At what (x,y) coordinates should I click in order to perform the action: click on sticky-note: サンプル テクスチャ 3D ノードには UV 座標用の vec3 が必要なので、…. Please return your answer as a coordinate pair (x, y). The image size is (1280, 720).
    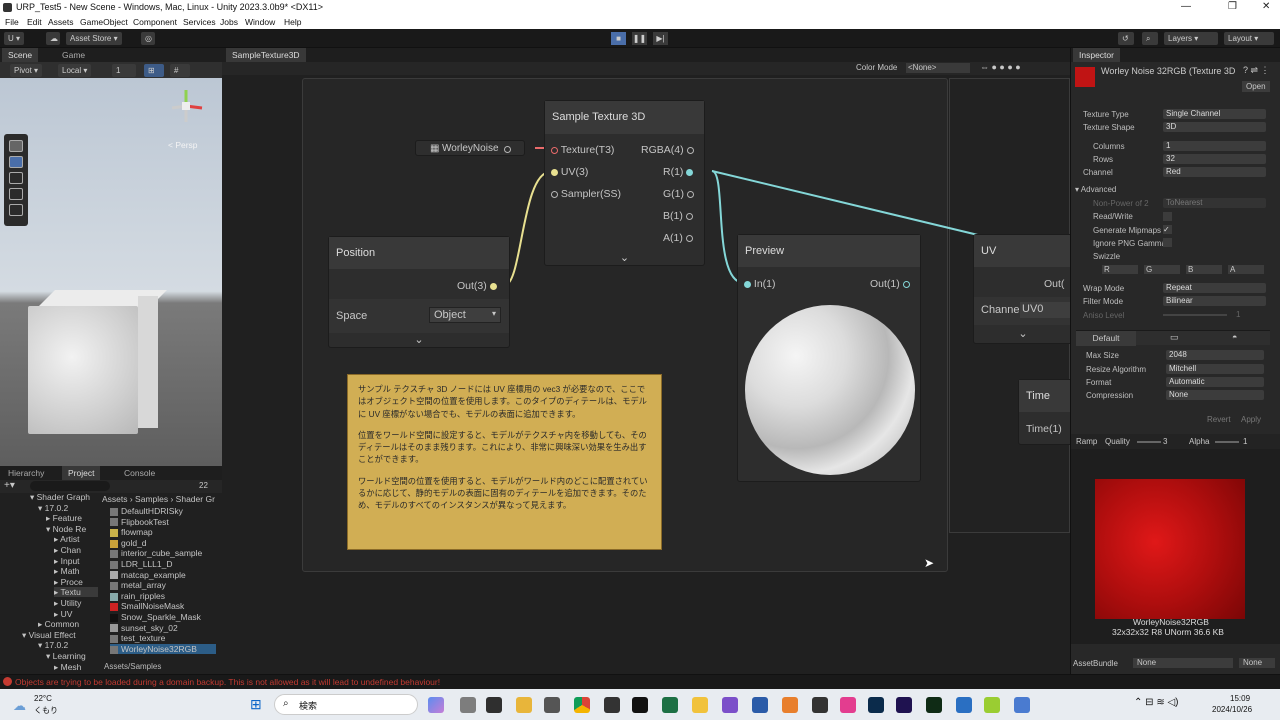
    Looking at the image, I should click on (504, 462).